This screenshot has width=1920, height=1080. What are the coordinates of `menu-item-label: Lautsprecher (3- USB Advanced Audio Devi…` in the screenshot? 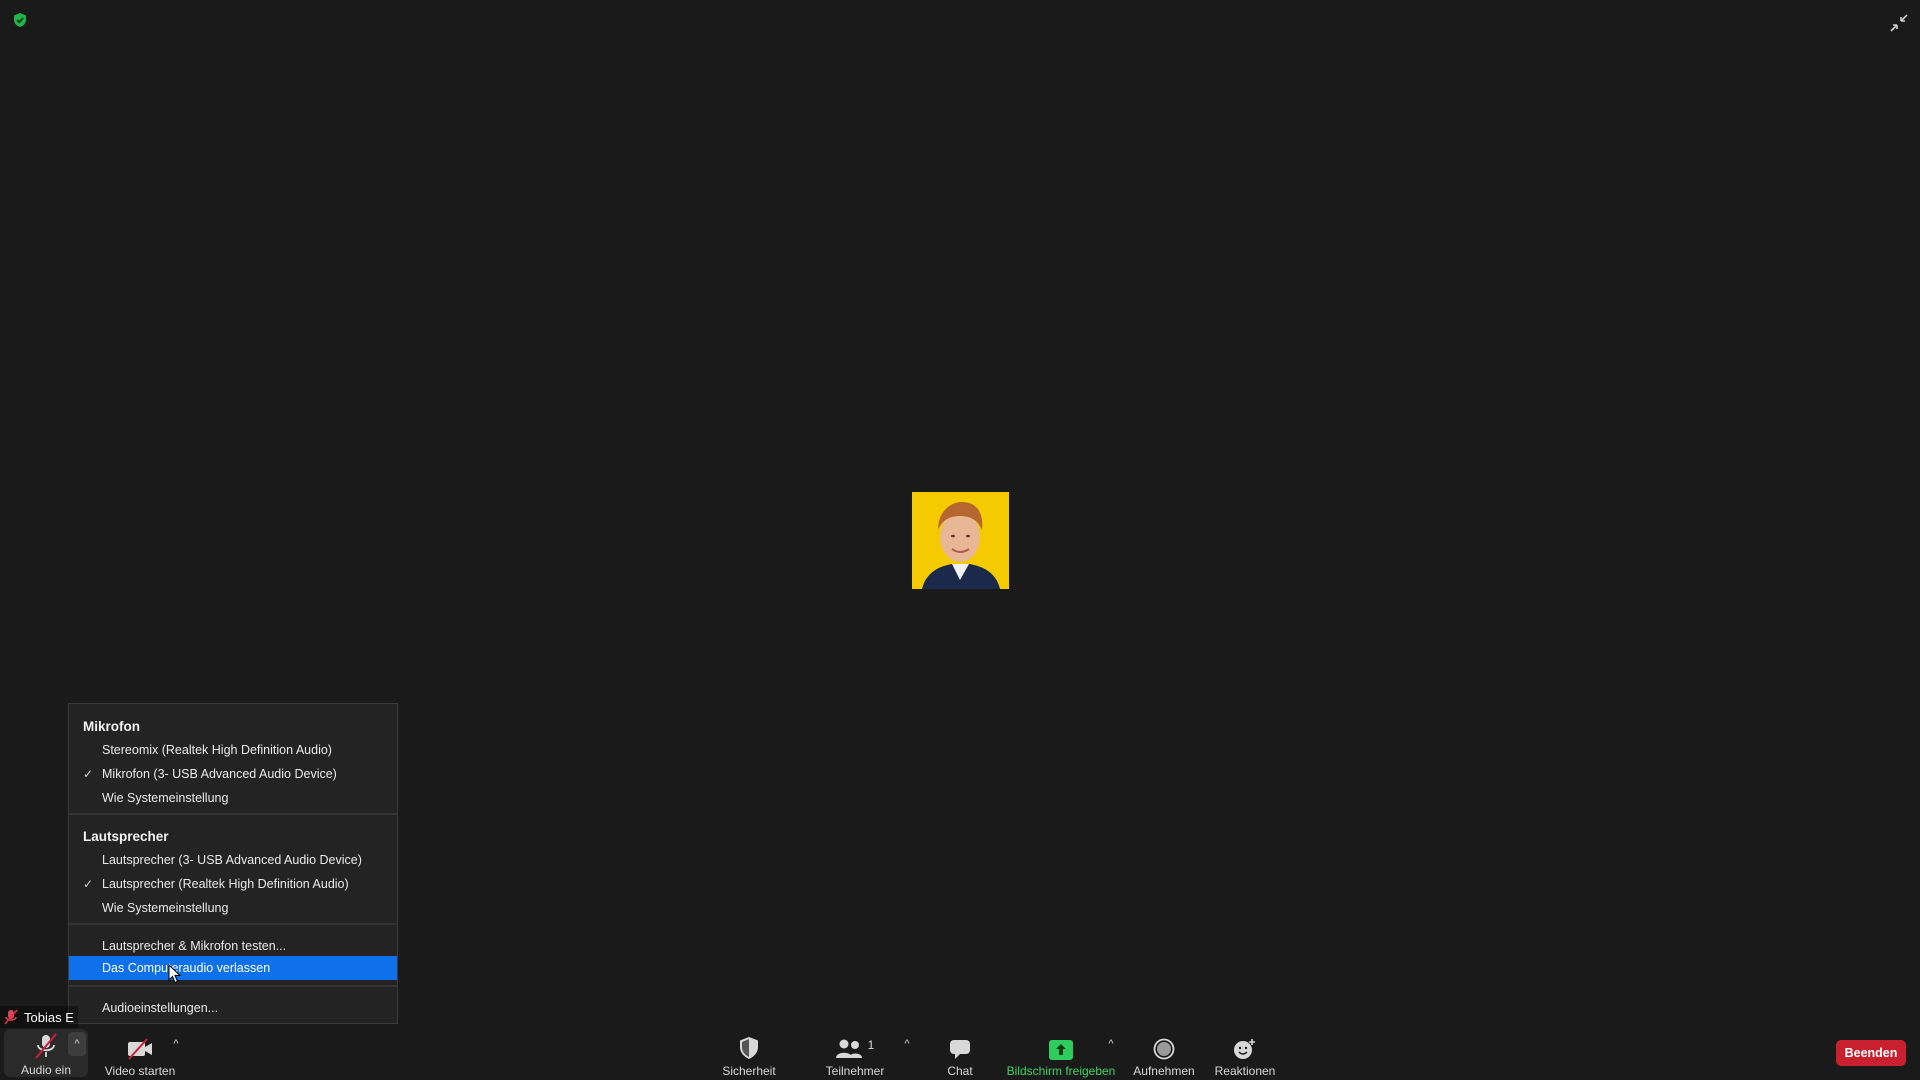 It's located at (232, 860).